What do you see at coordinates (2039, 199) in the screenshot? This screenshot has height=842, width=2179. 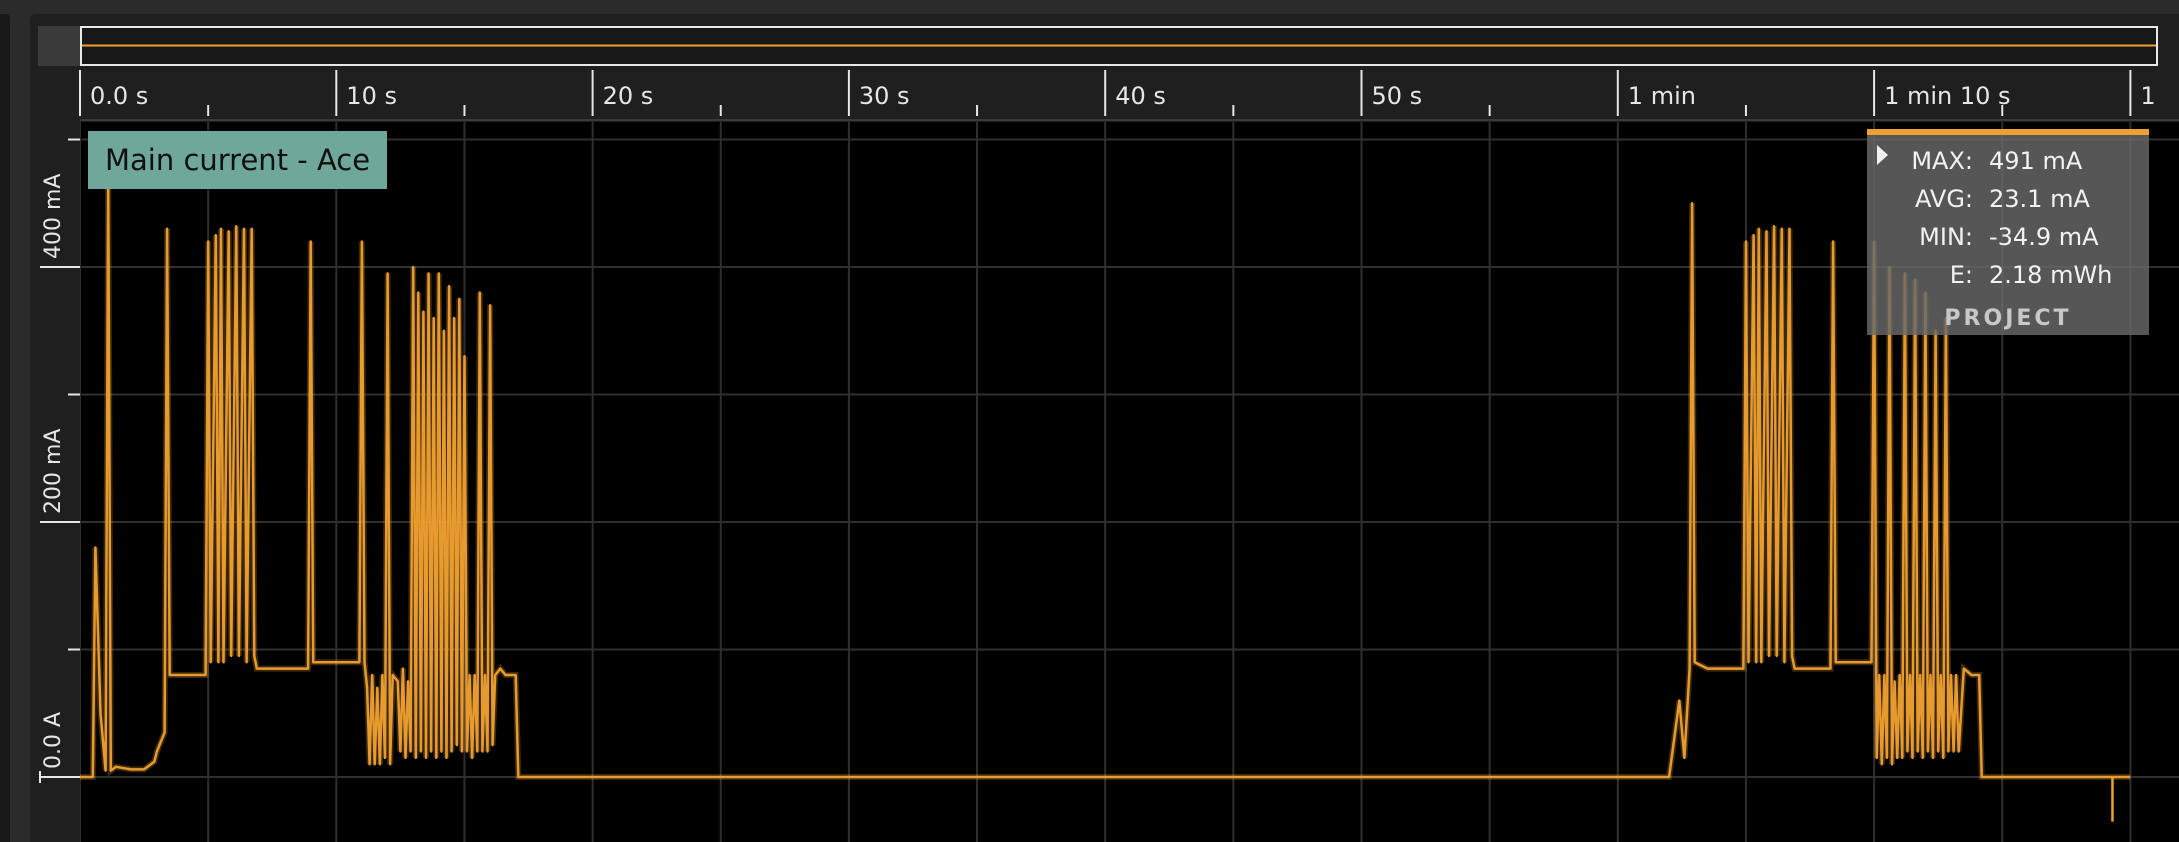 I see `stat-value: 23.1 mA` at bounding box center [2039, 199].